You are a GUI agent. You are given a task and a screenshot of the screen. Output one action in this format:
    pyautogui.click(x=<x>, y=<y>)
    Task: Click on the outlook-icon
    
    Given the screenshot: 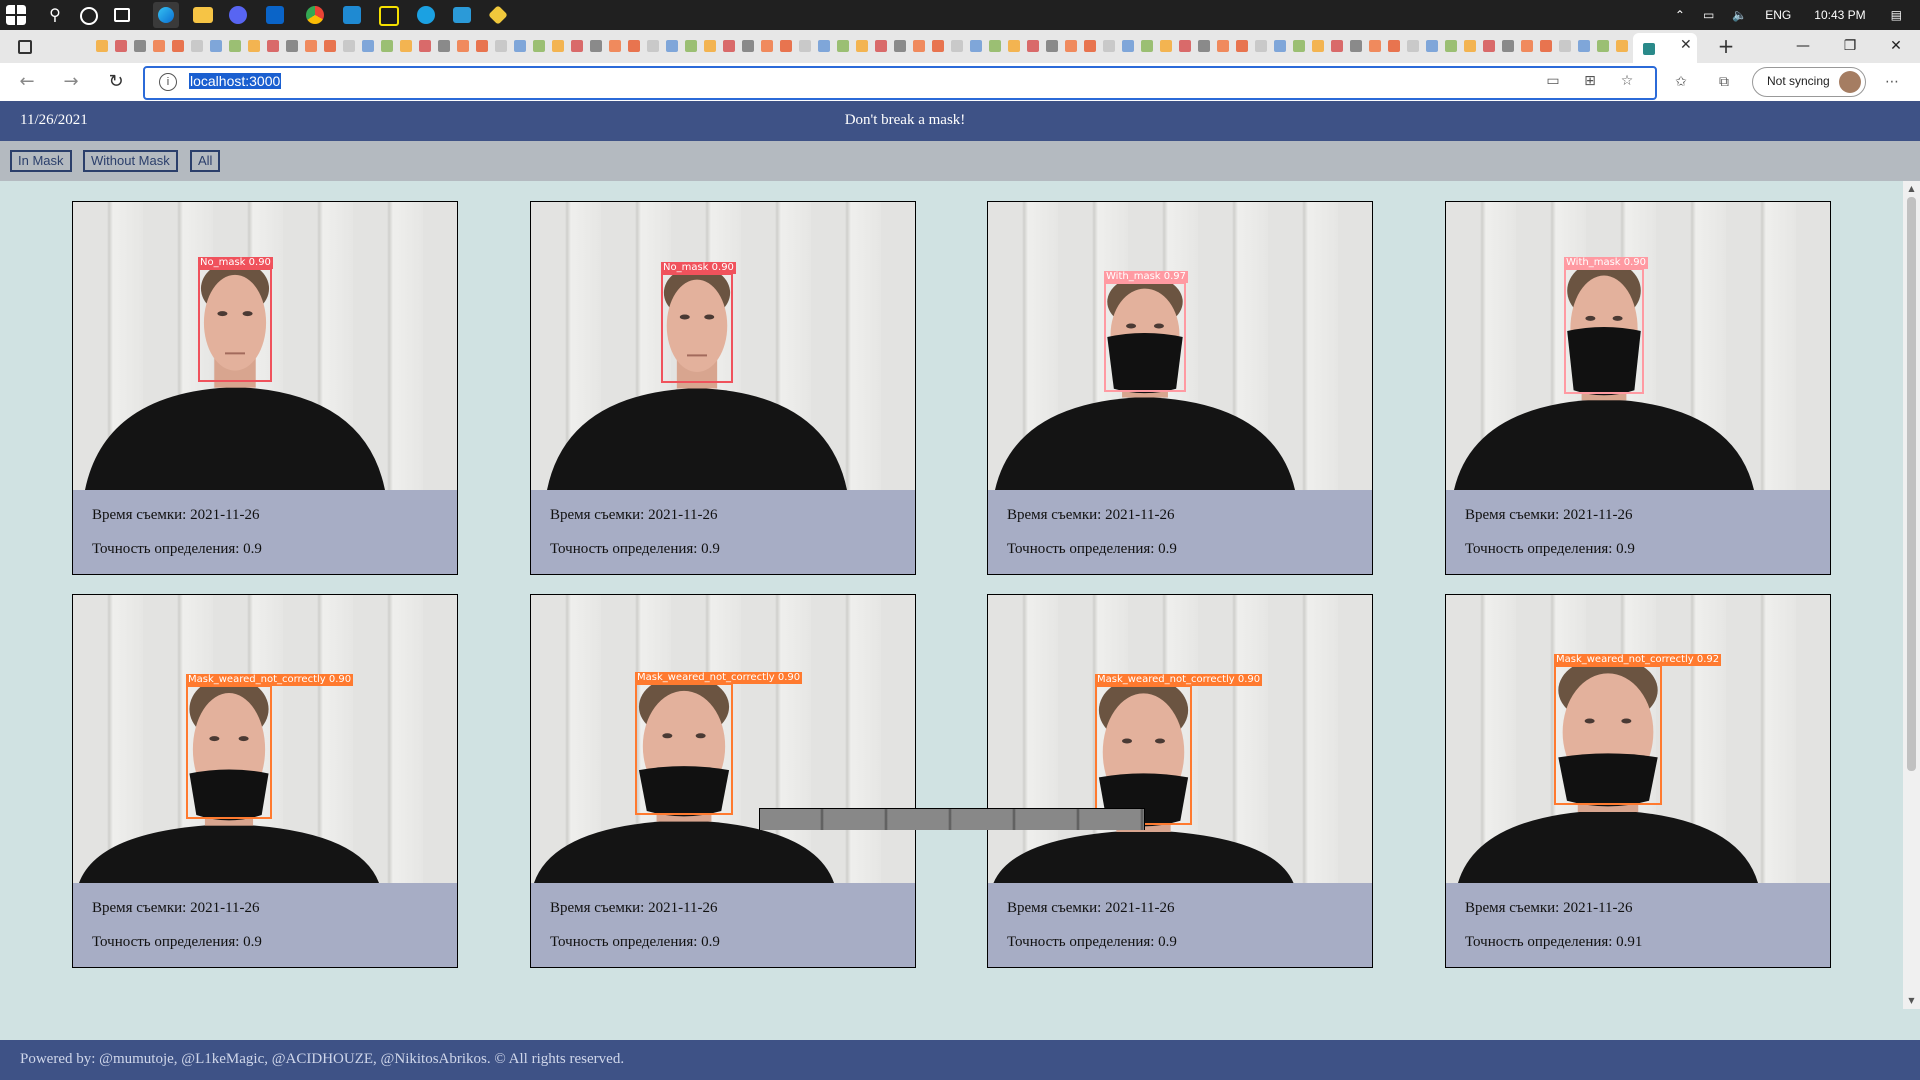 What is the action you would take?
    pyautogui.click(x=275, y=15)
    